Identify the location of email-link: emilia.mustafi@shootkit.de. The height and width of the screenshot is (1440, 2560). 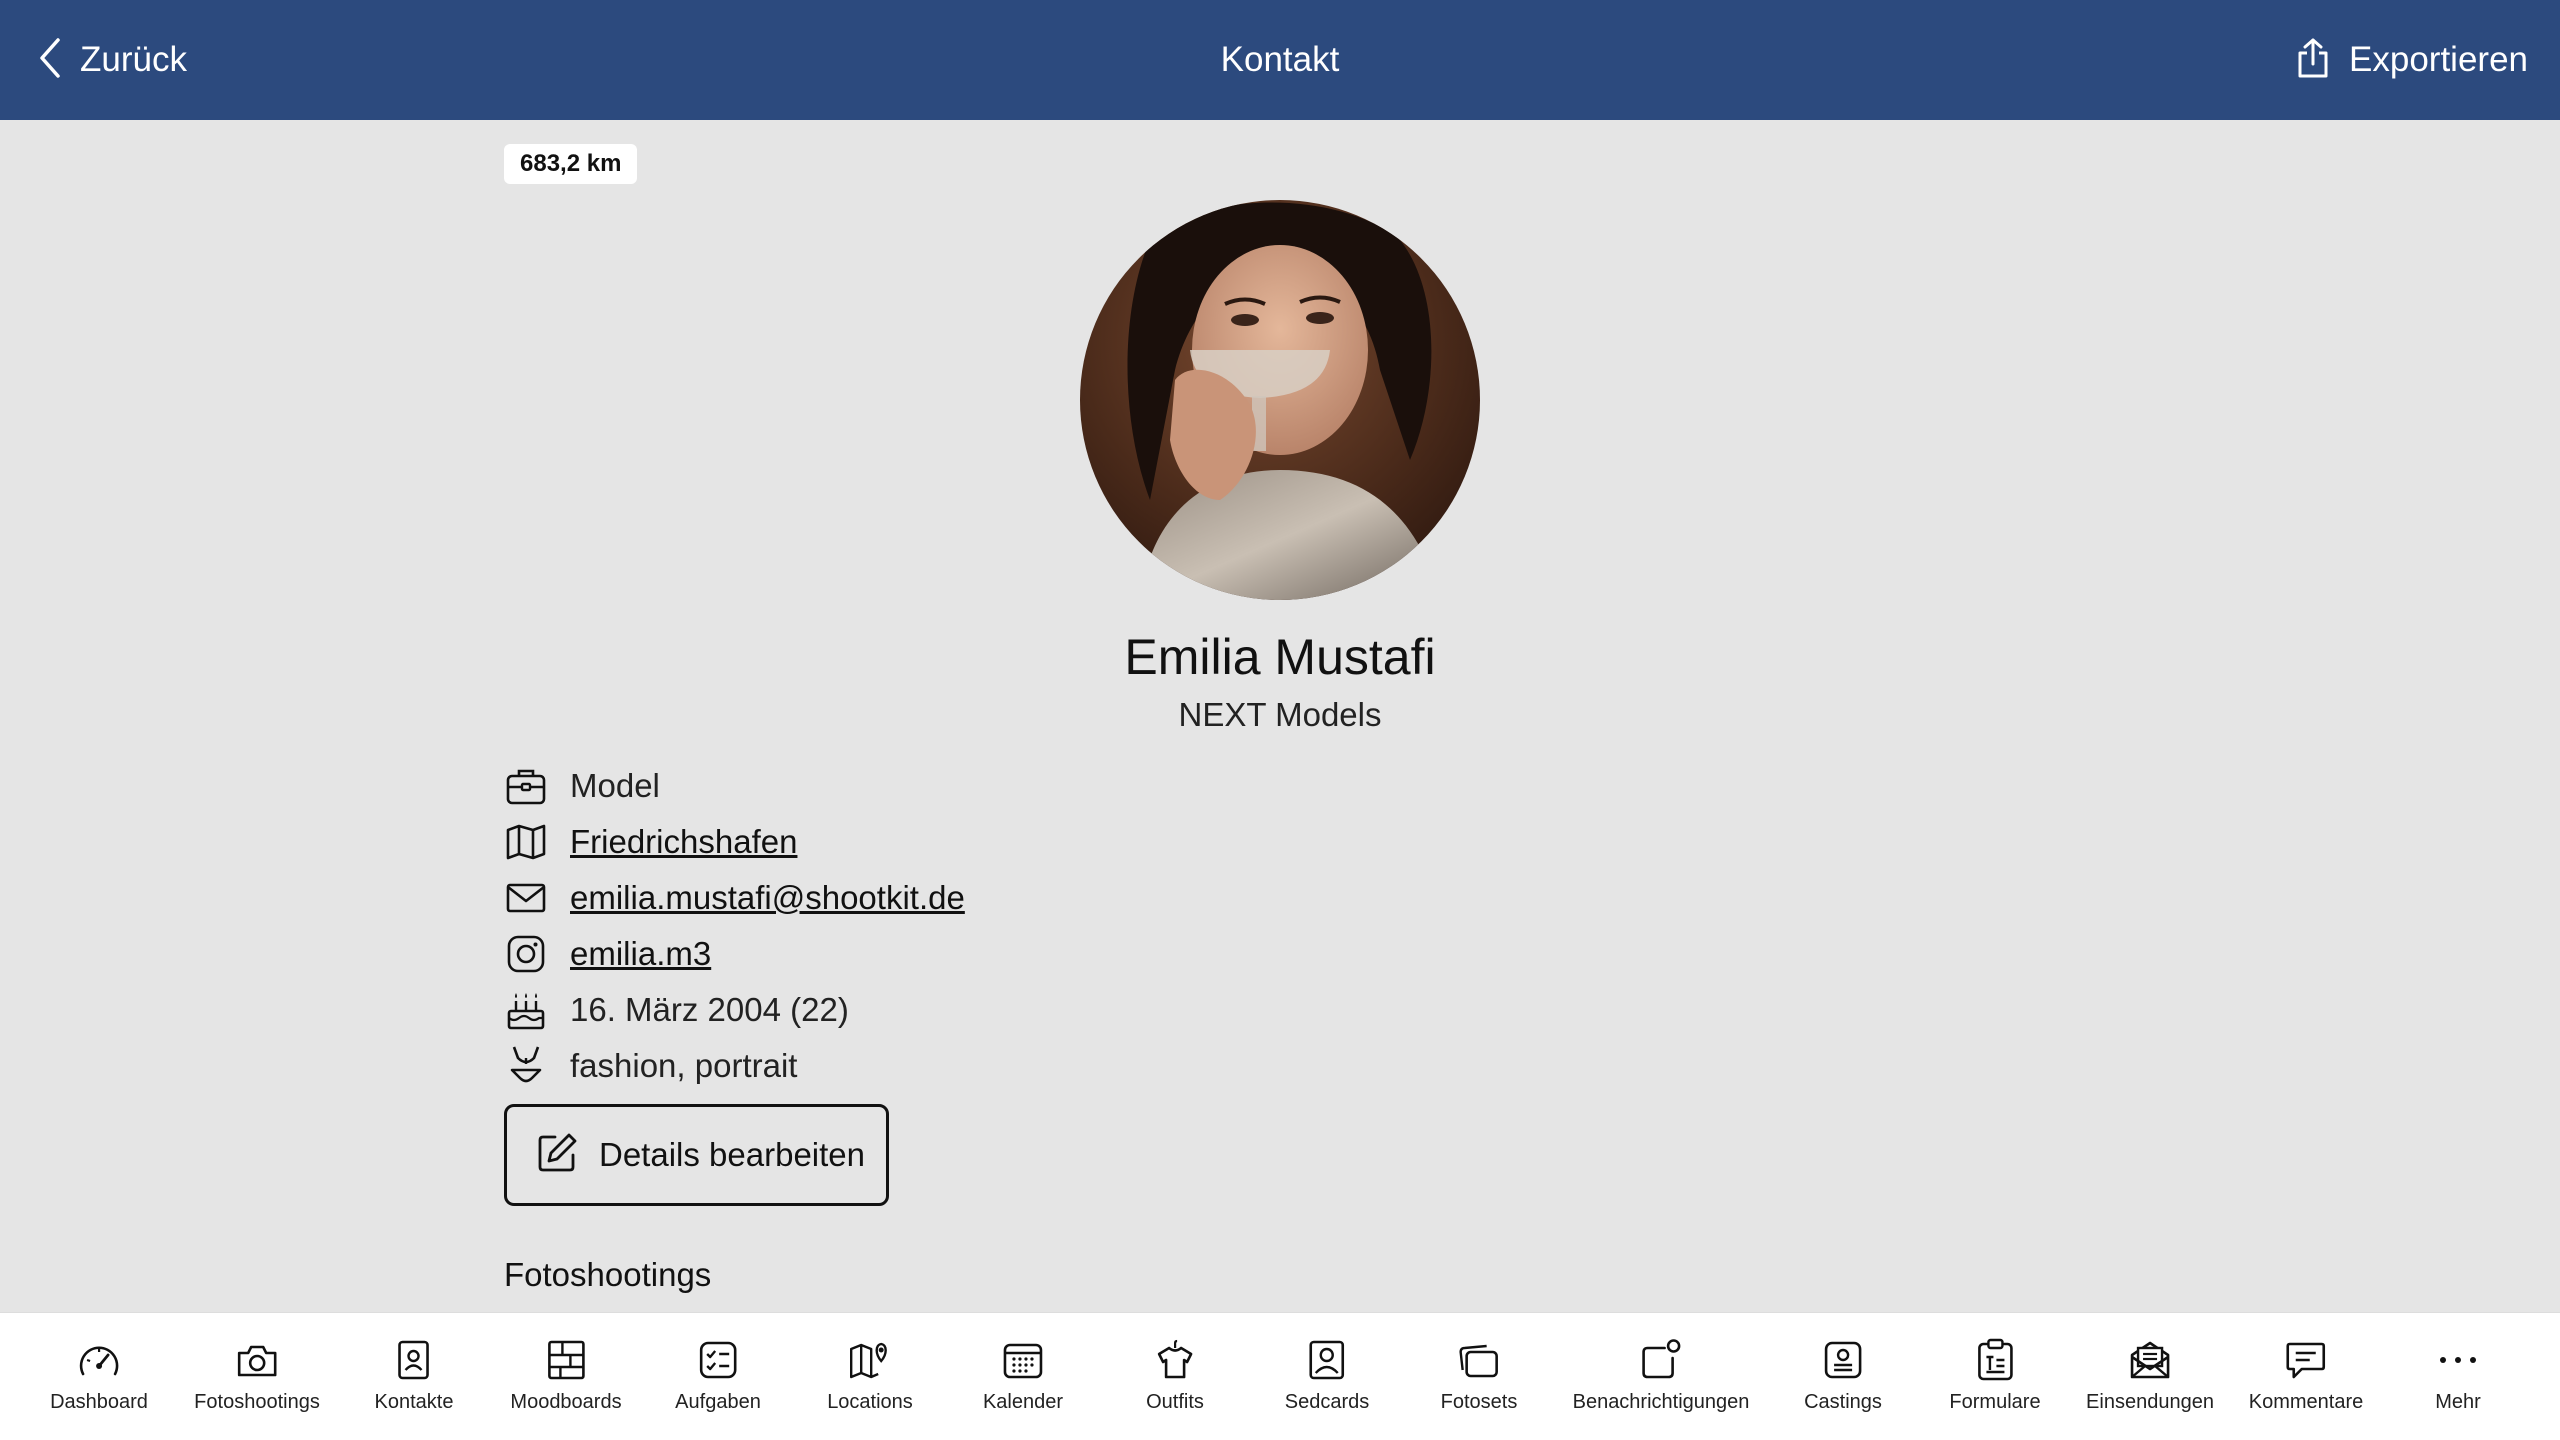
(767, 898).